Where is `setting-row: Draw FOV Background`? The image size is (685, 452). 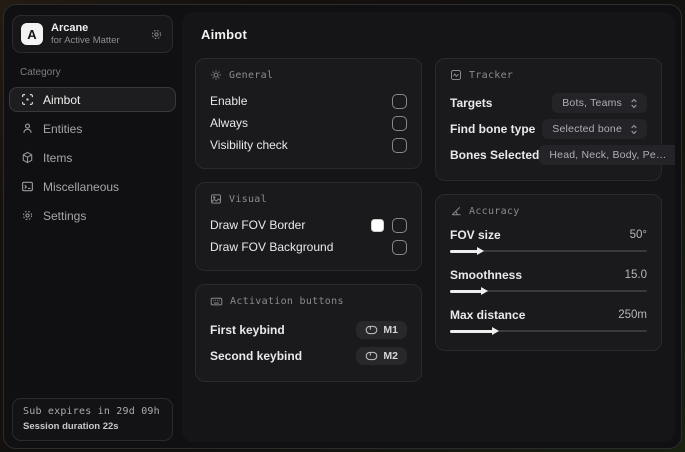
setting-row: Draw FOV Background is located at coordinates (308, 247).